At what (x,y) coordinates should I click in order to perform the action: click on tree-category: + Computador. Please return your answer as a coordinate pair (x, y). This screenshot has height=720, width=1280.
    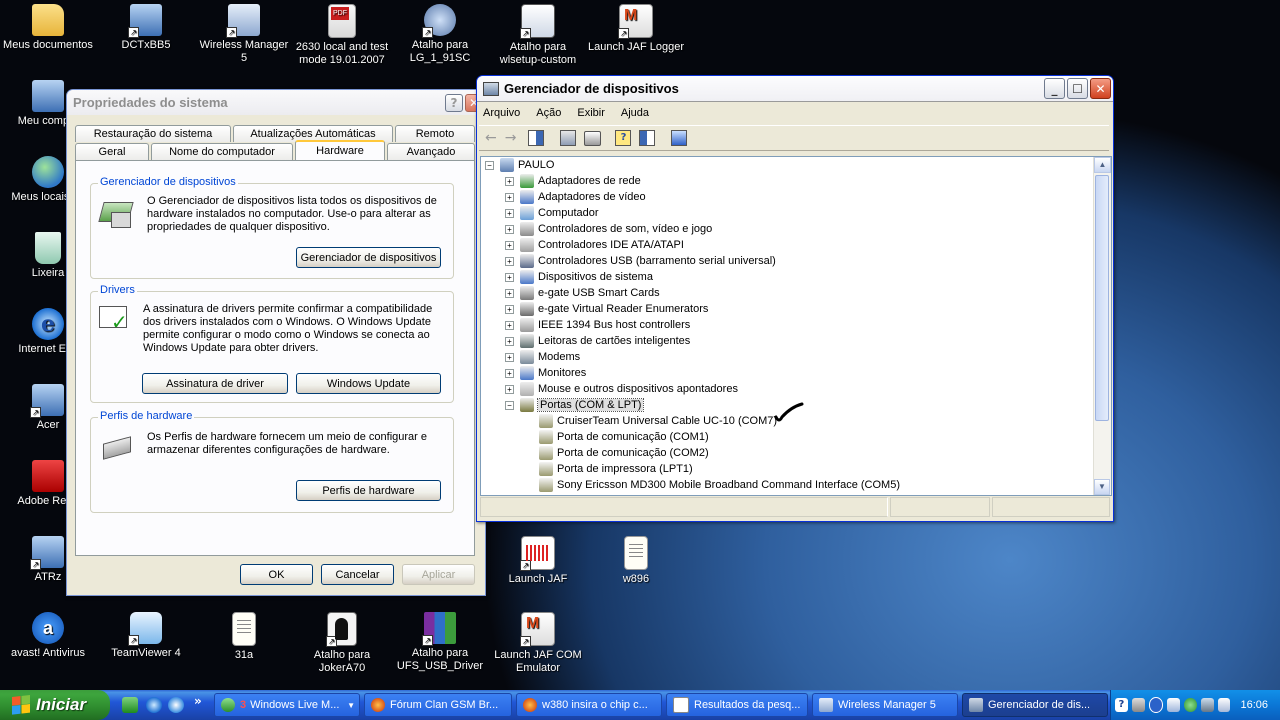
    Looking at the image, I should click on (552, 213).